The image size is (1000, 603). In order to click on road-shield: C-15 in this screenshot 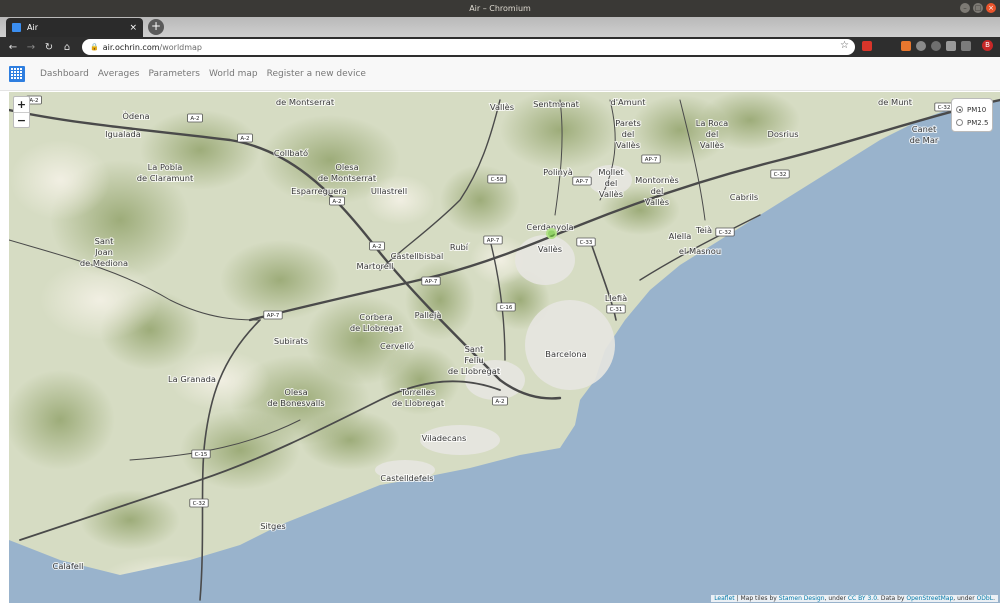, I will do `click(201, 454)`.